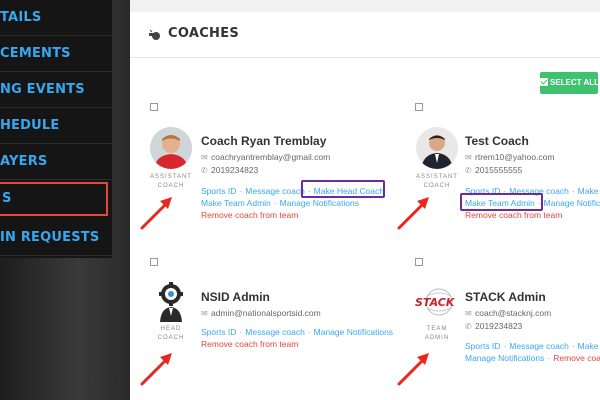  What do you see at coordinates (56, 162) in the screenshot?
I see `sidebar-item-players: AYERS` at bounding box center [56, 162].